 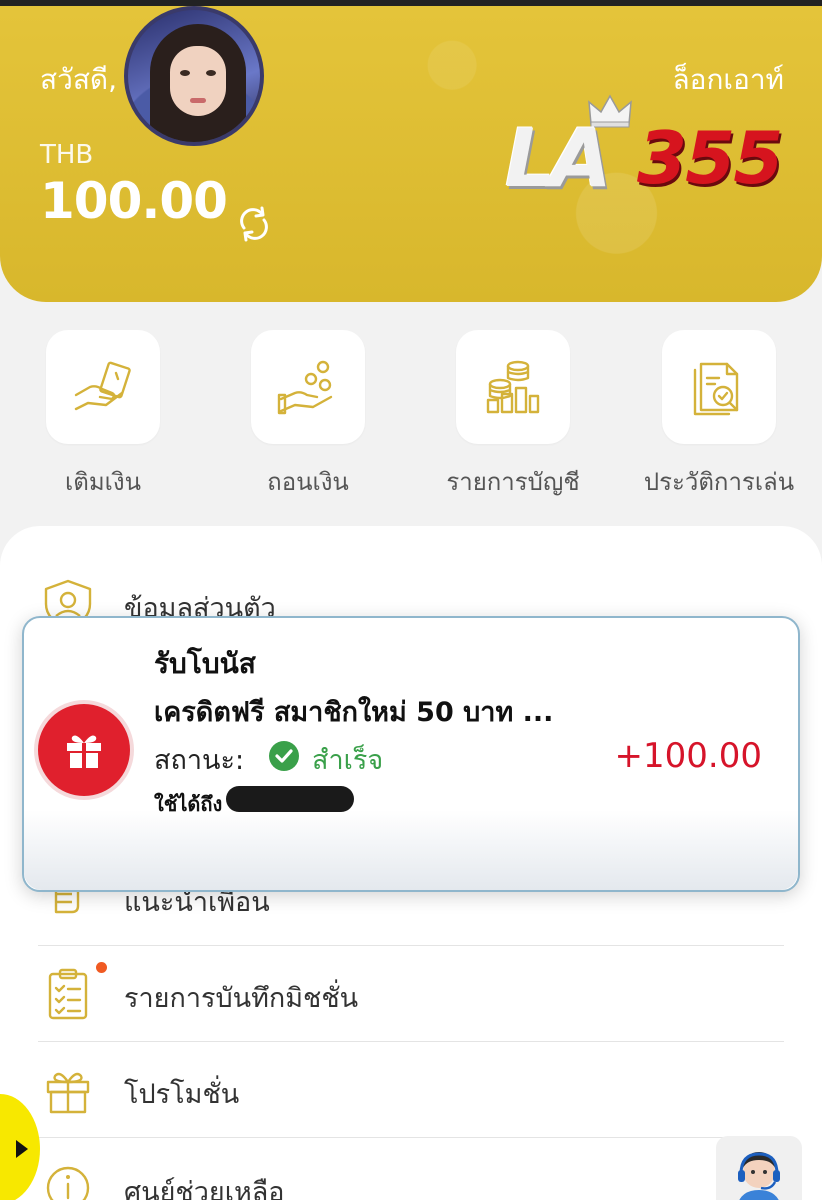 I want to click on play-history-icon, so click(x=716, y=389).